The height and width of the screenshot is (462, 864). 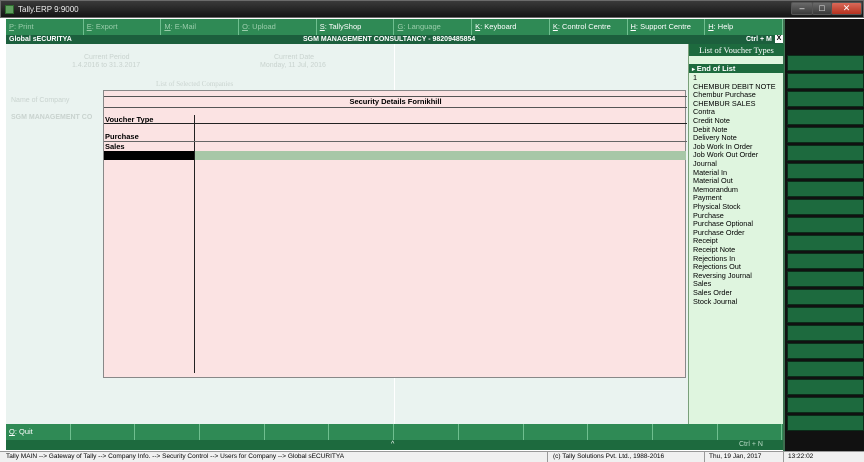 I want to click on language-button: G: Language, so click(x=433, y=27).